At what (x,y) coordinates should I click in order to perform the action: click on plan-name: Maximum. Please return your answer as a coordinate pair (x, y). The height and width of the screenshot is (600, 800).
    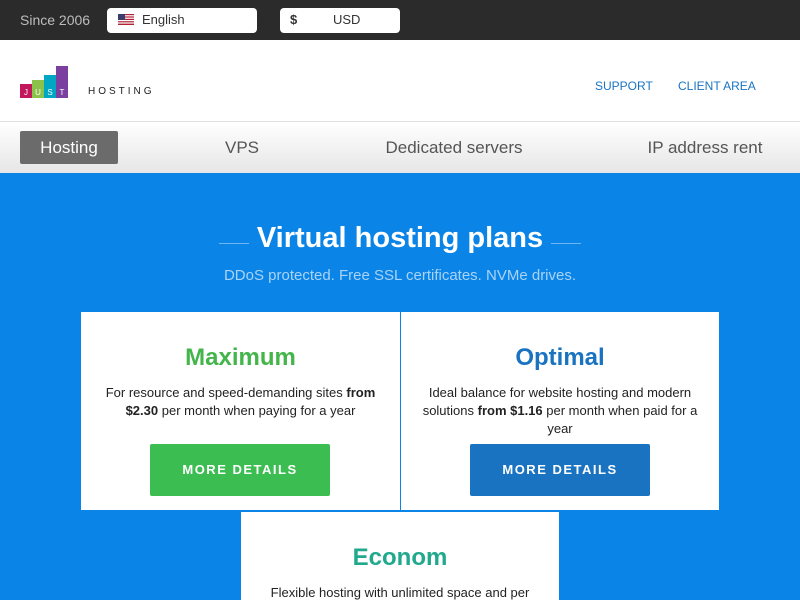
    Looking at the image, I should click on (240, 357).